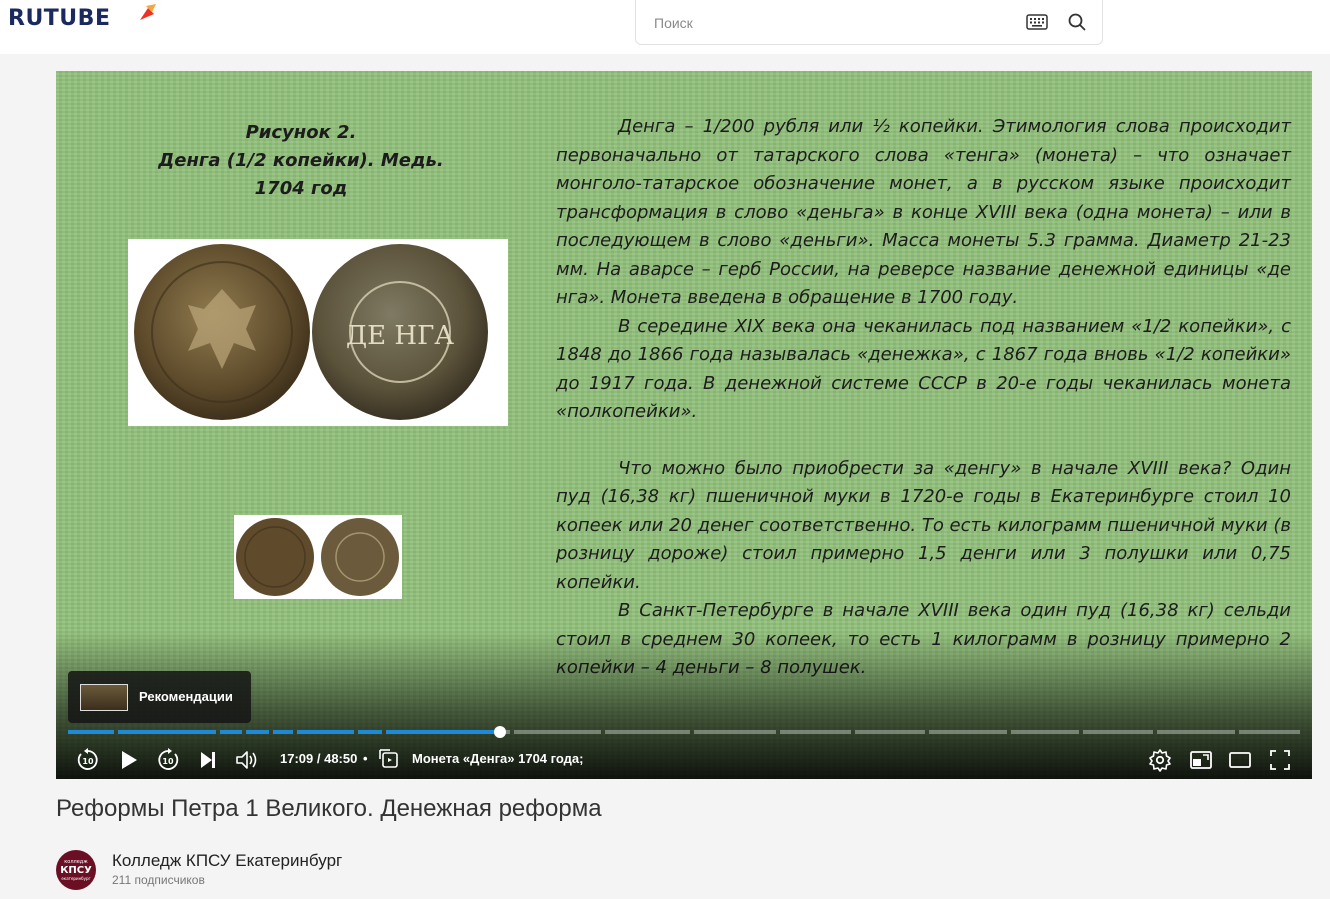  What do you see at coordinates (389, 758) in the screenshot?
I see `chapters-icon` at bounding box center [389, 758].